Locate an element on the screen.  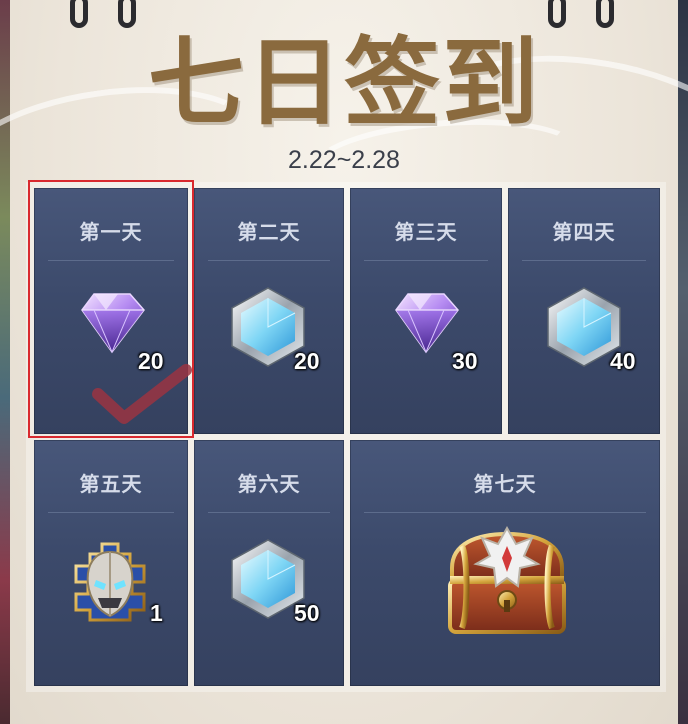
day-card-4: 第四天 40 is located at coordinates (584, 311).